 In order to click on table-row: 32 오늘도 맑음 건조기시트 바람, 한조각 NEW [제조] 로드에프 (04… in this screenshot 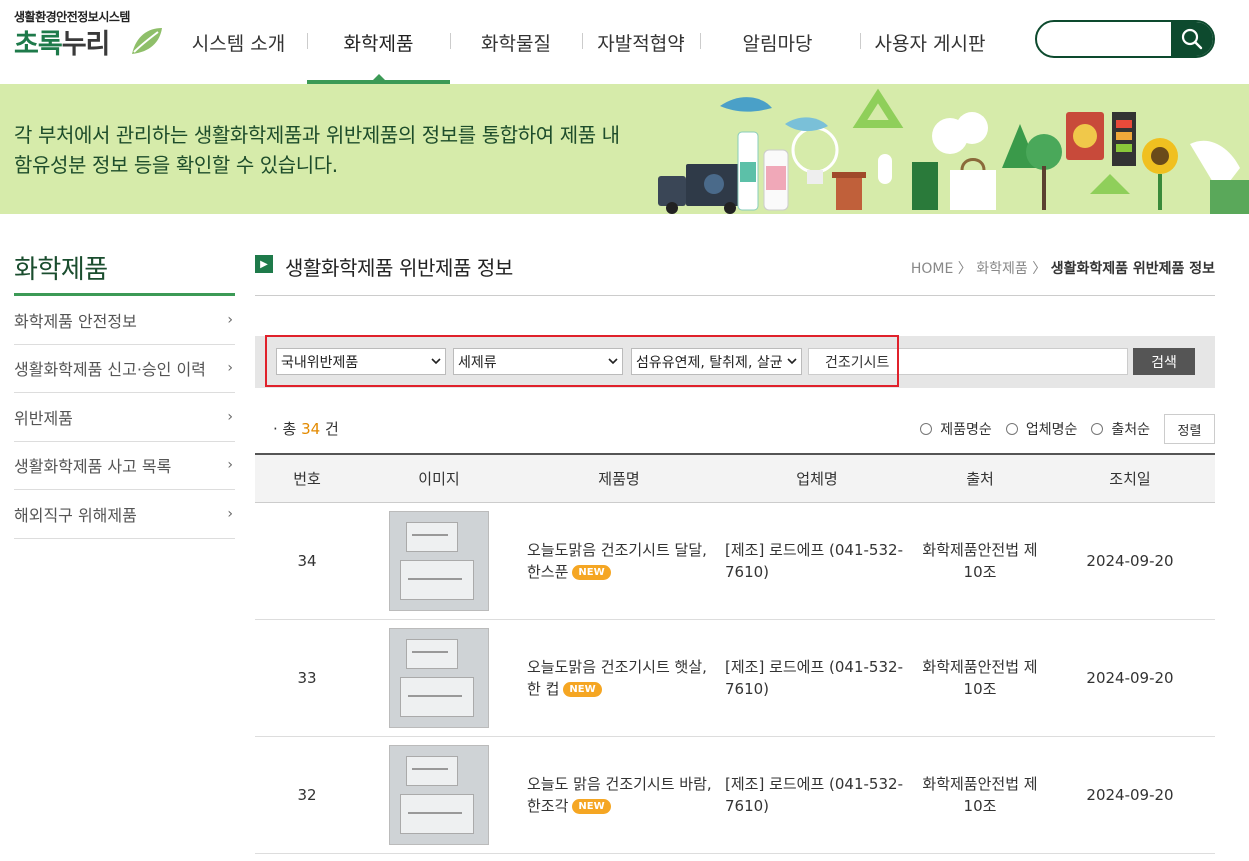, I will do `click(735, 795)`.